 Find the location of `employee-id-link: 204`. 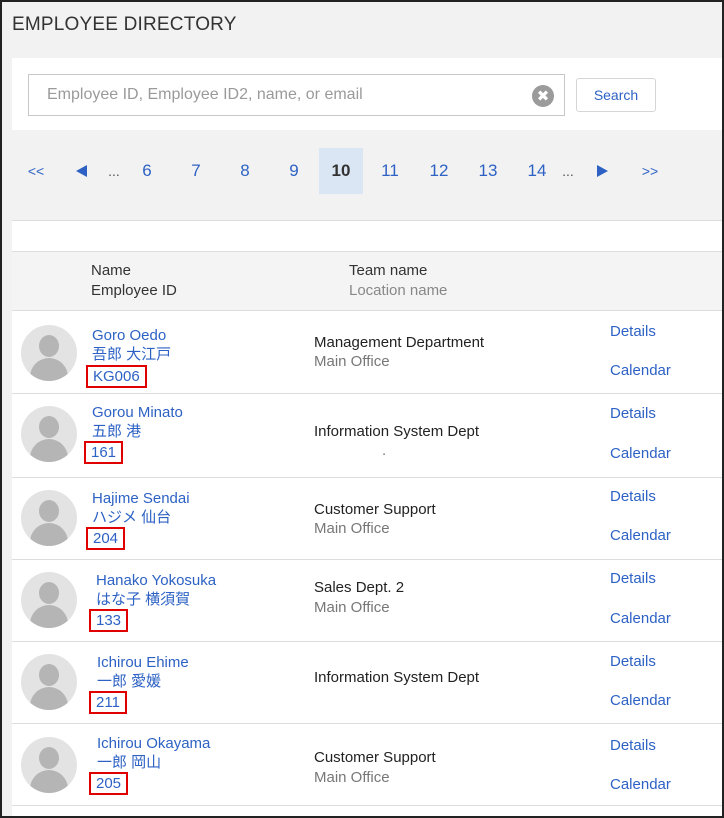

employee-id-link: 204 is located at coordinates (106, 538).